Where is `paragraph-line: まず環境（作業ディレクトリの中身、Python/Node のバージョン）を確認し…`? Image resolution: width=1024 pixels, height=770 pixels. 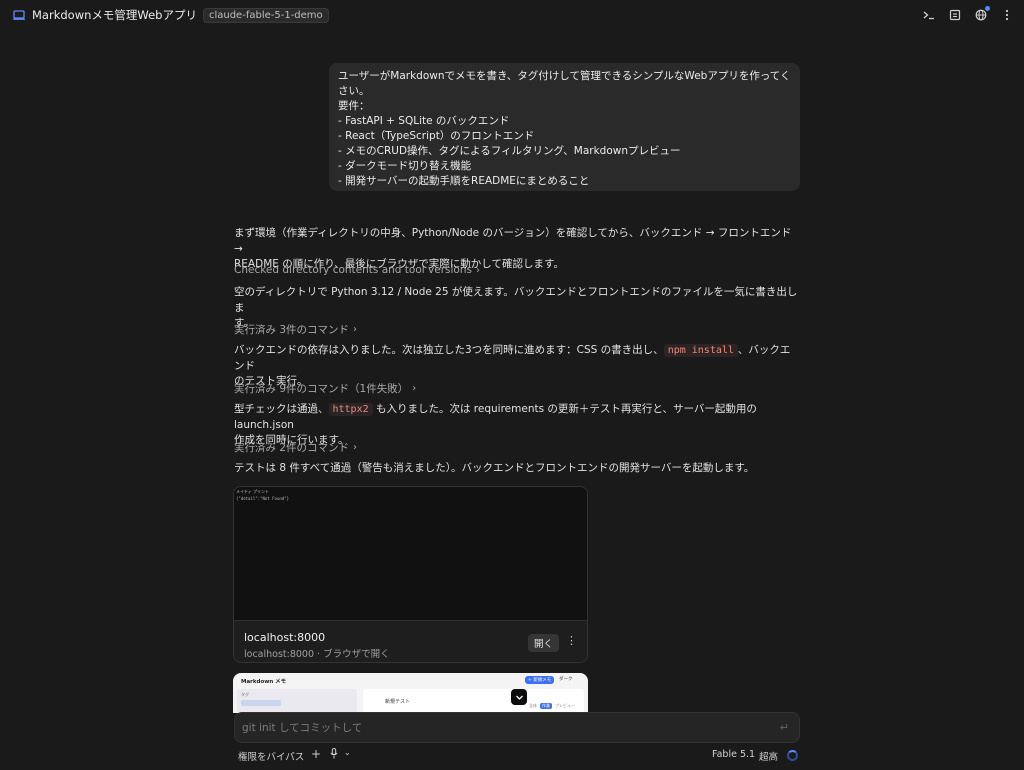
paragraph-line: まず環境（作業ディレクトリの中身、Python/Node のバージョン）を確認し… is located at coordinates (513, 241).